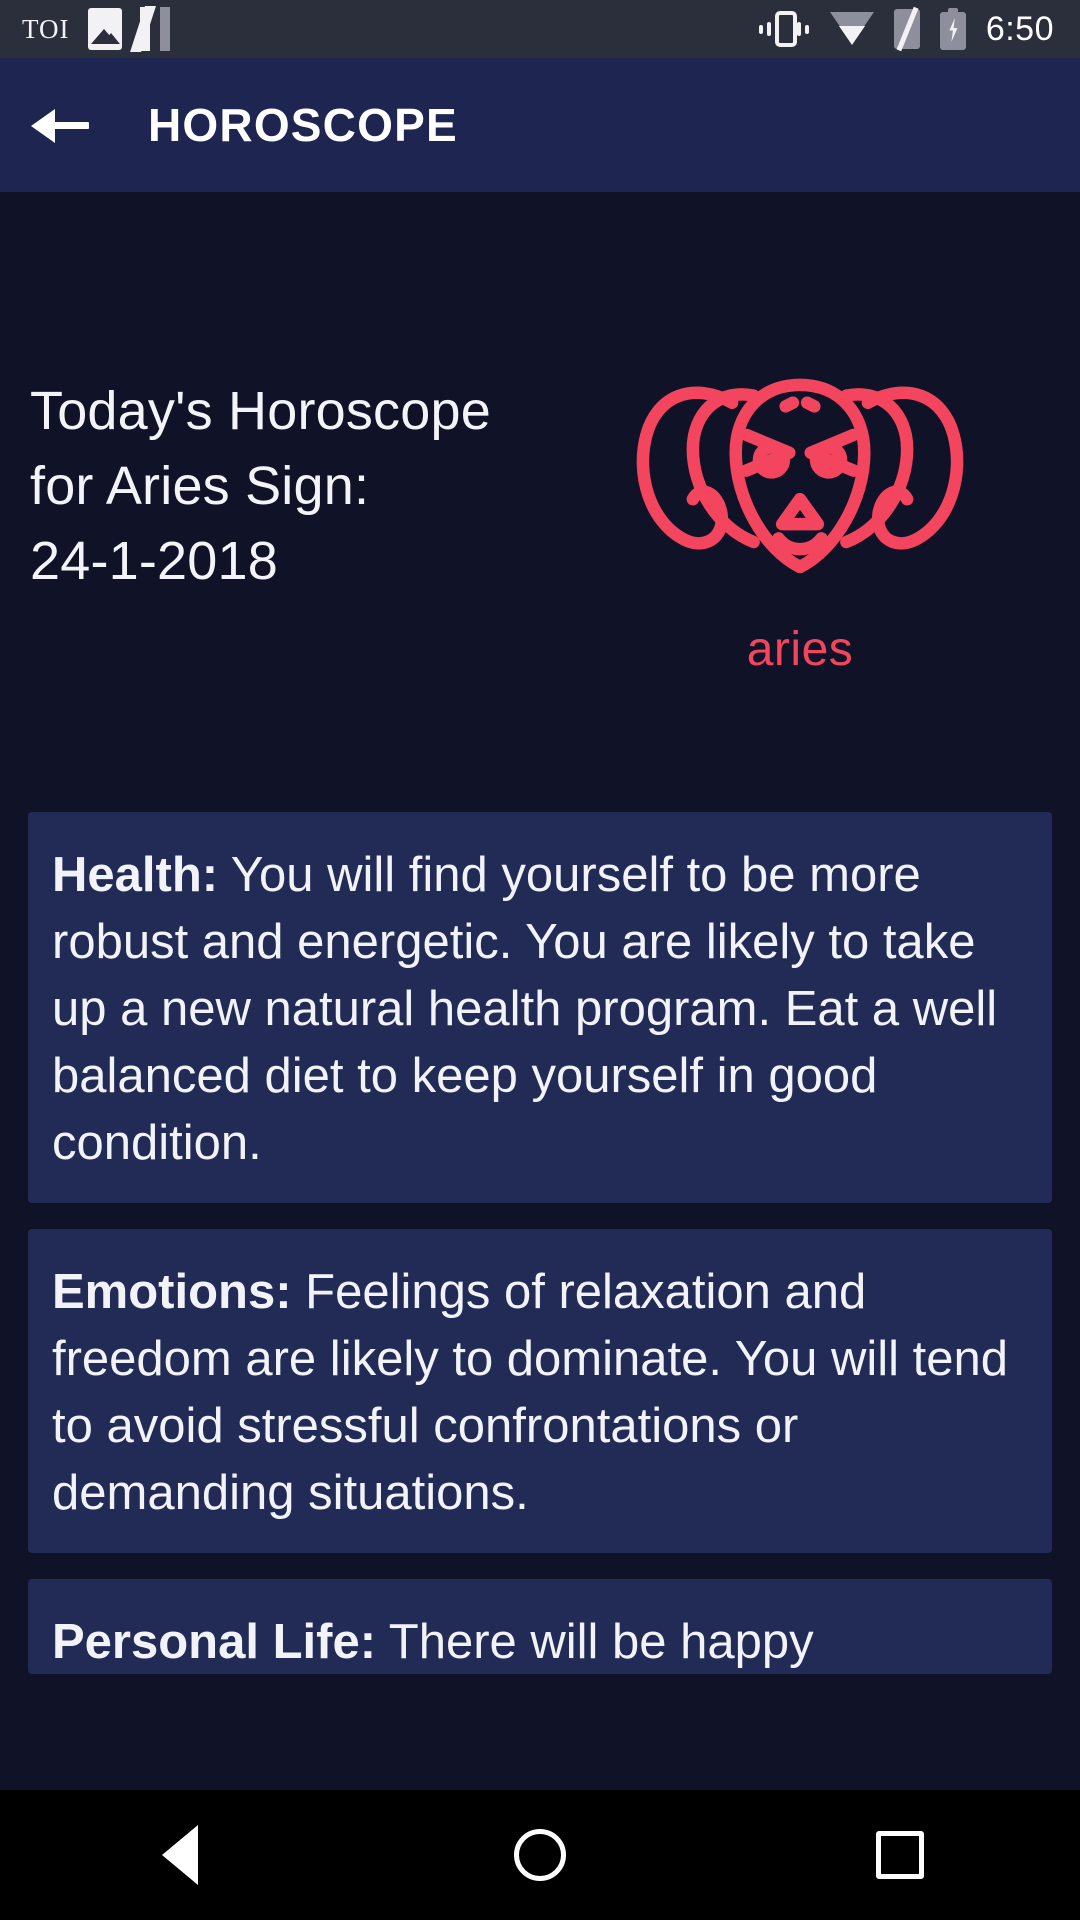  I want to click on arrow-left-icon, so click(60, 125).